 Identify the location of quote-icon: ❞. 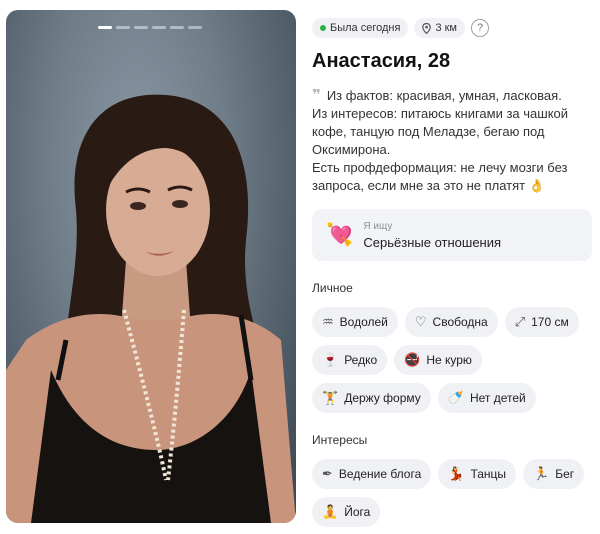
(316, 95).